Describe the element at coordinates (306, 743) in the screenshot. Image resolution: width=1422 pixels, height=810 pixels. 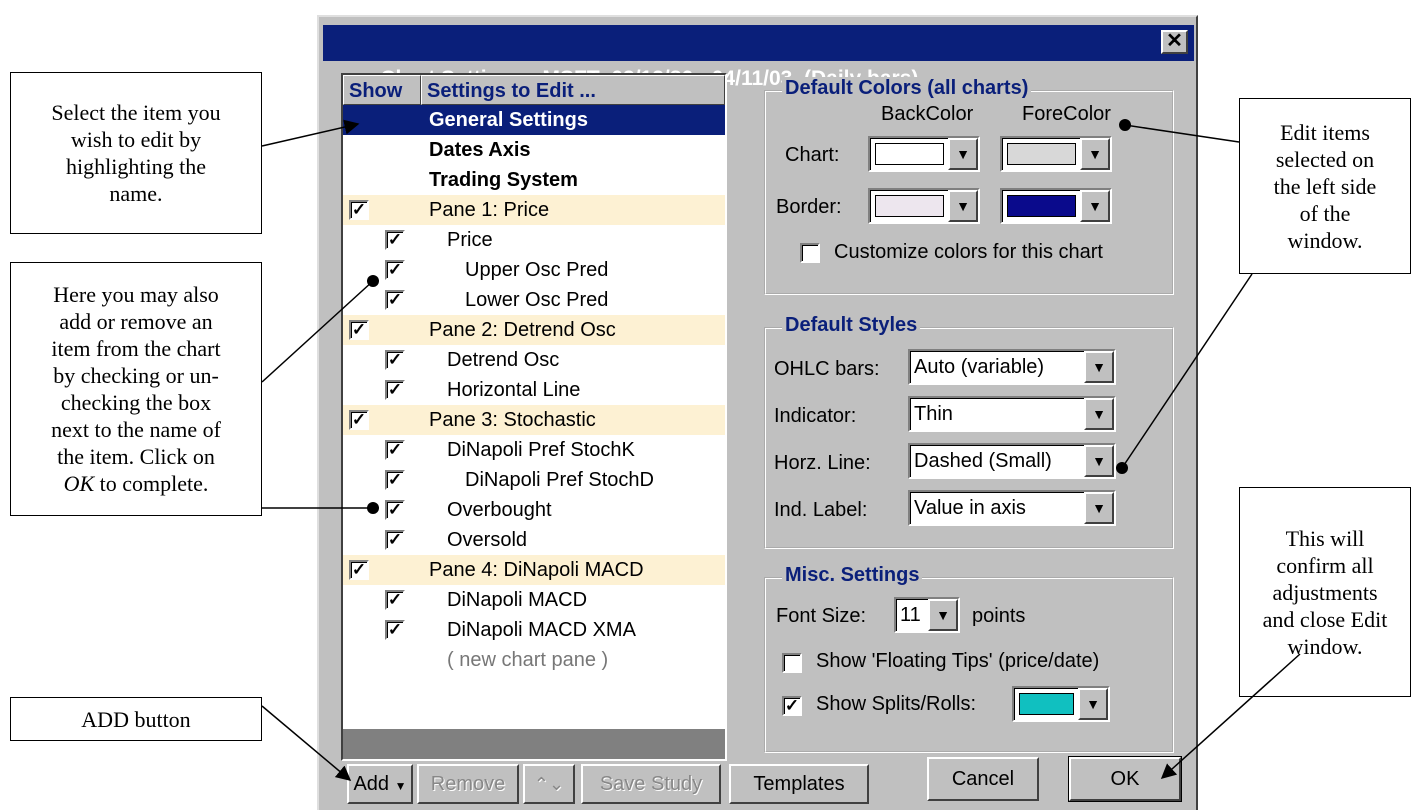
I see `leader-add-button` at that location.